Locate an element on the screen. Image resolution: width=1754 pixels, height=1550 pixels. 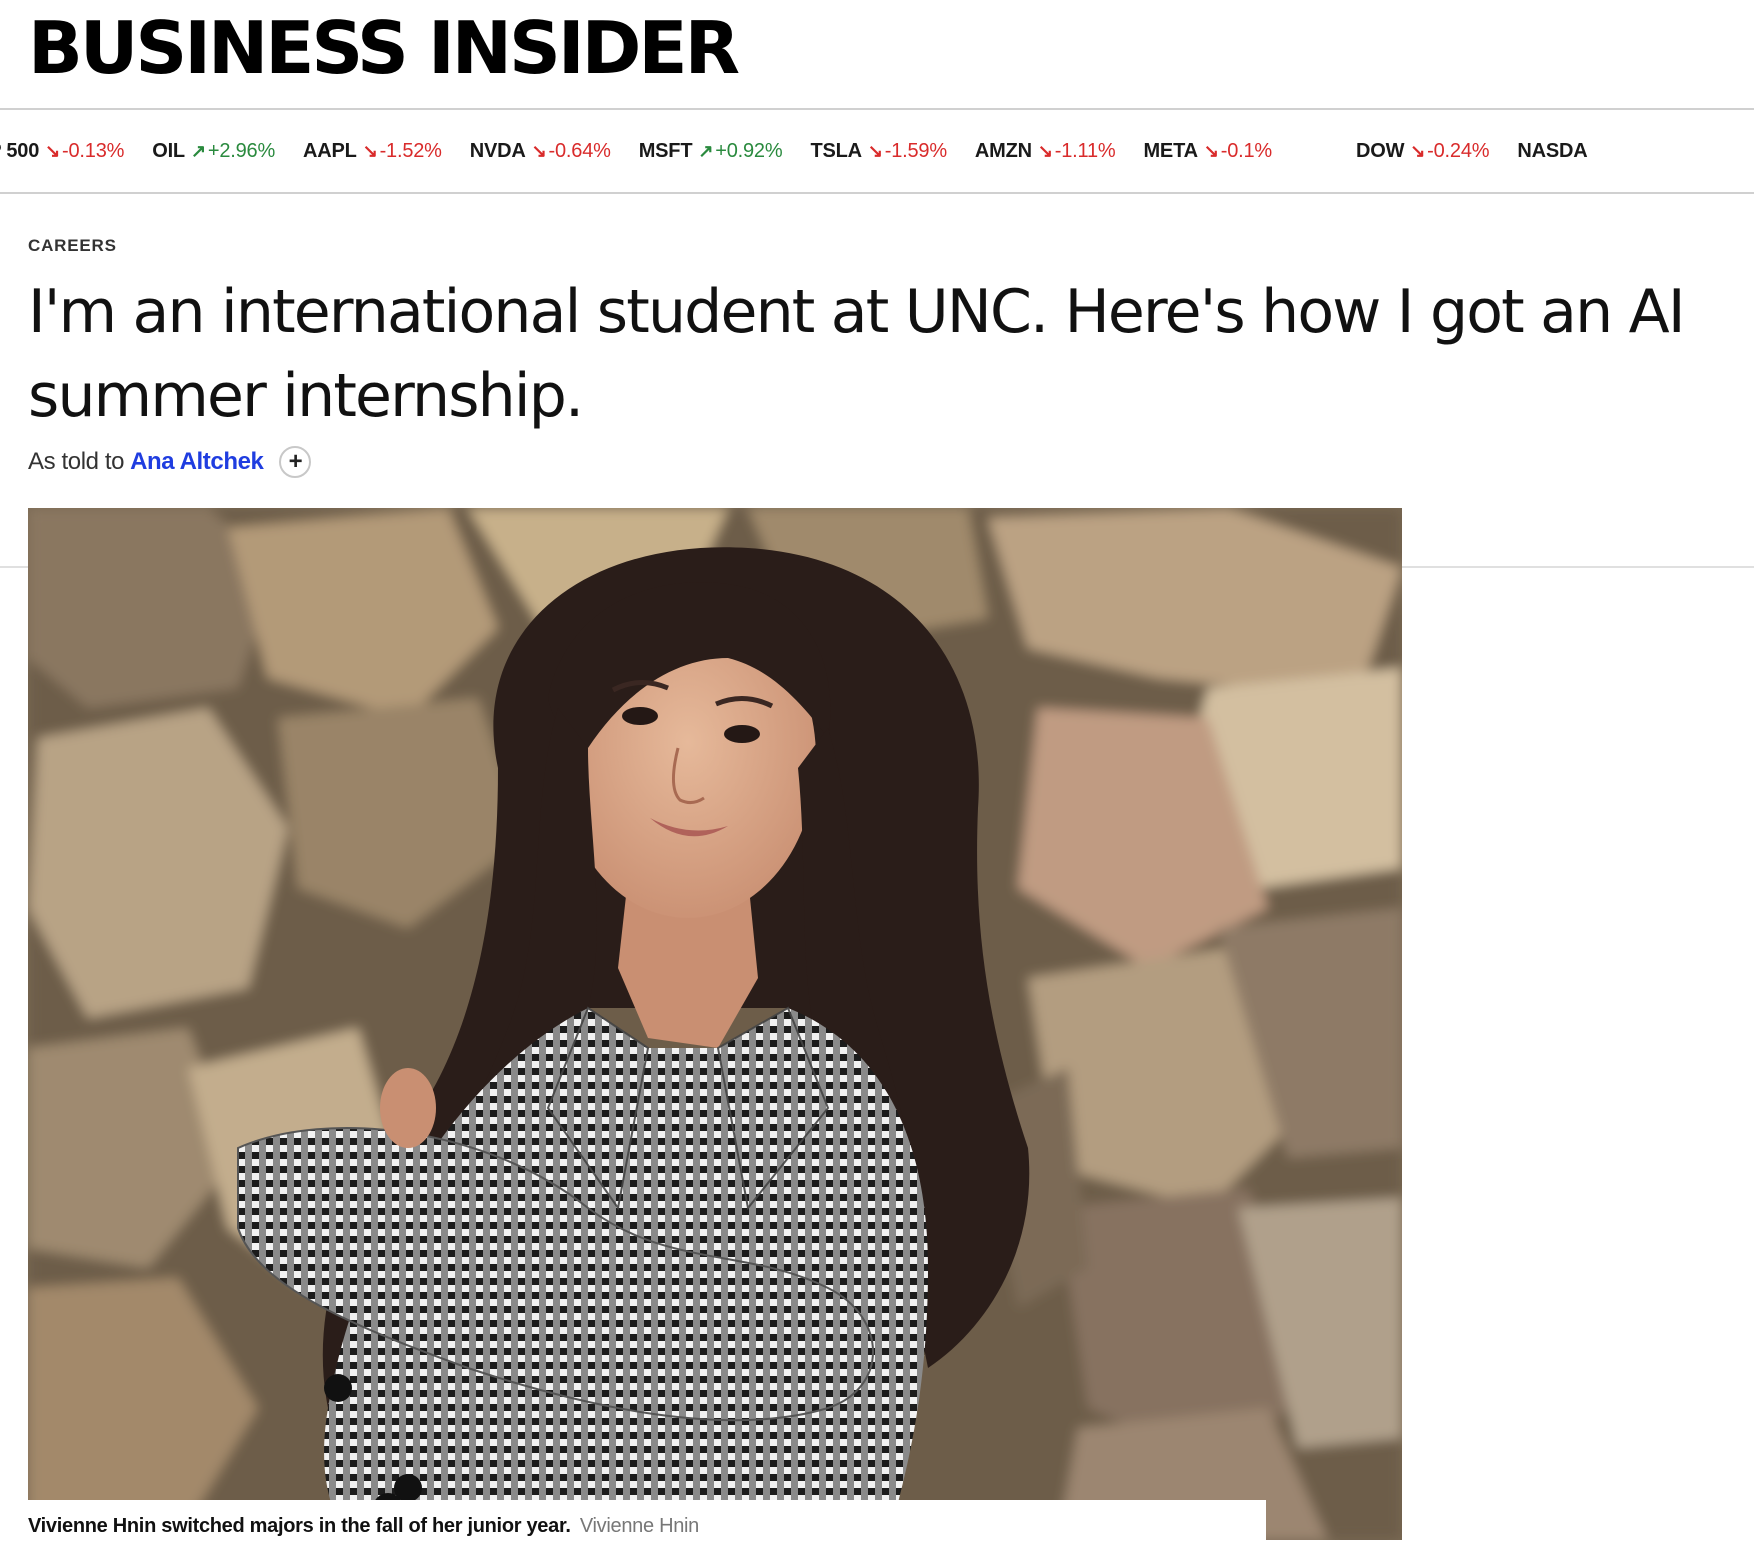
ticker-change: -1.52% is located at coordinates (410, 151).